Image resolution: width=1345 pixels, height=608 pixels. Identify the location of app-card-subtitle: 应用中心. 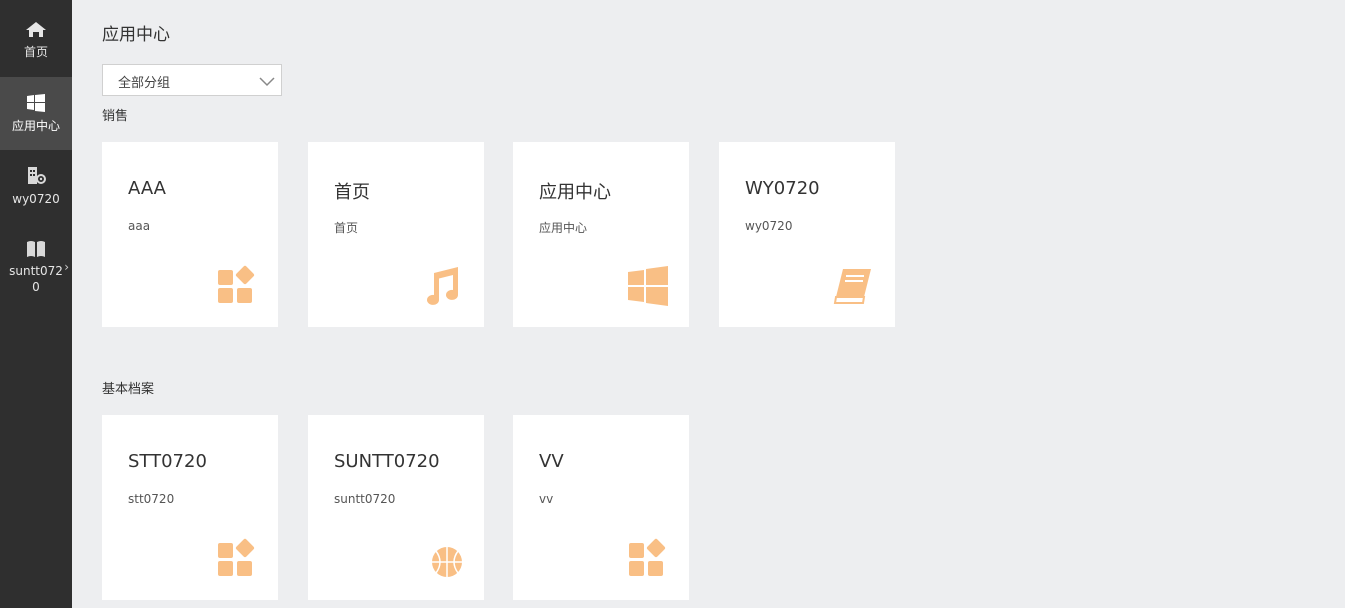
(563, 228).